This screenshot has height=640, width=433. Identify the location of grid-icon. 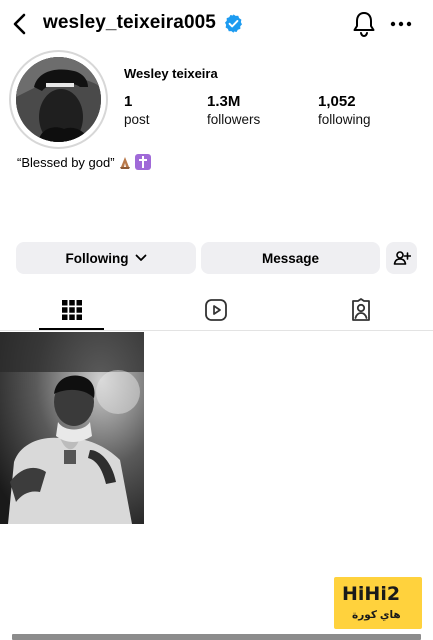
(72, 310).